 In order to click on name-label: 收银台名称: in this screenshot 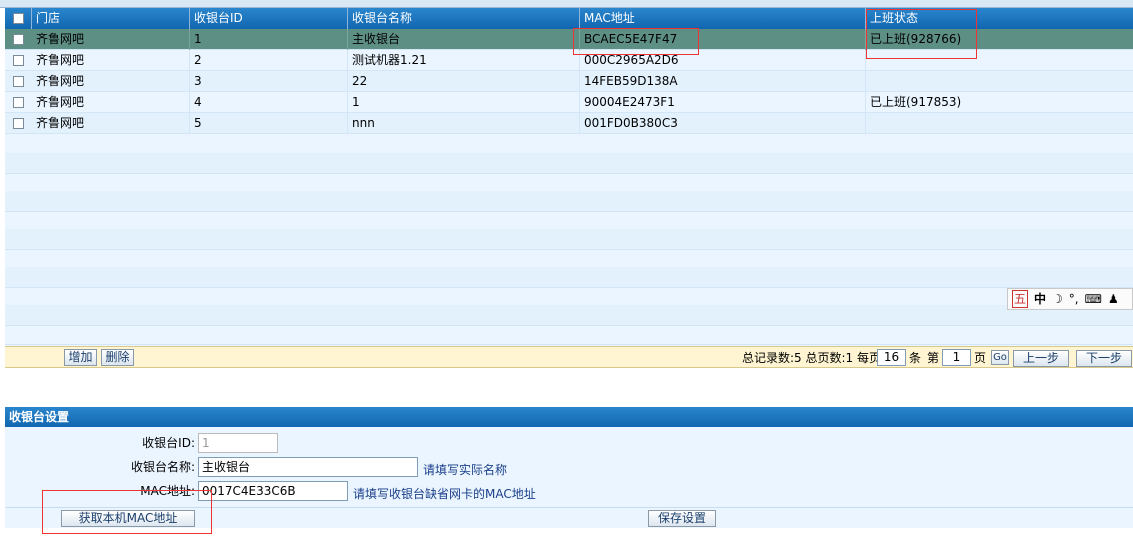, I will do `click(162, 467)`.